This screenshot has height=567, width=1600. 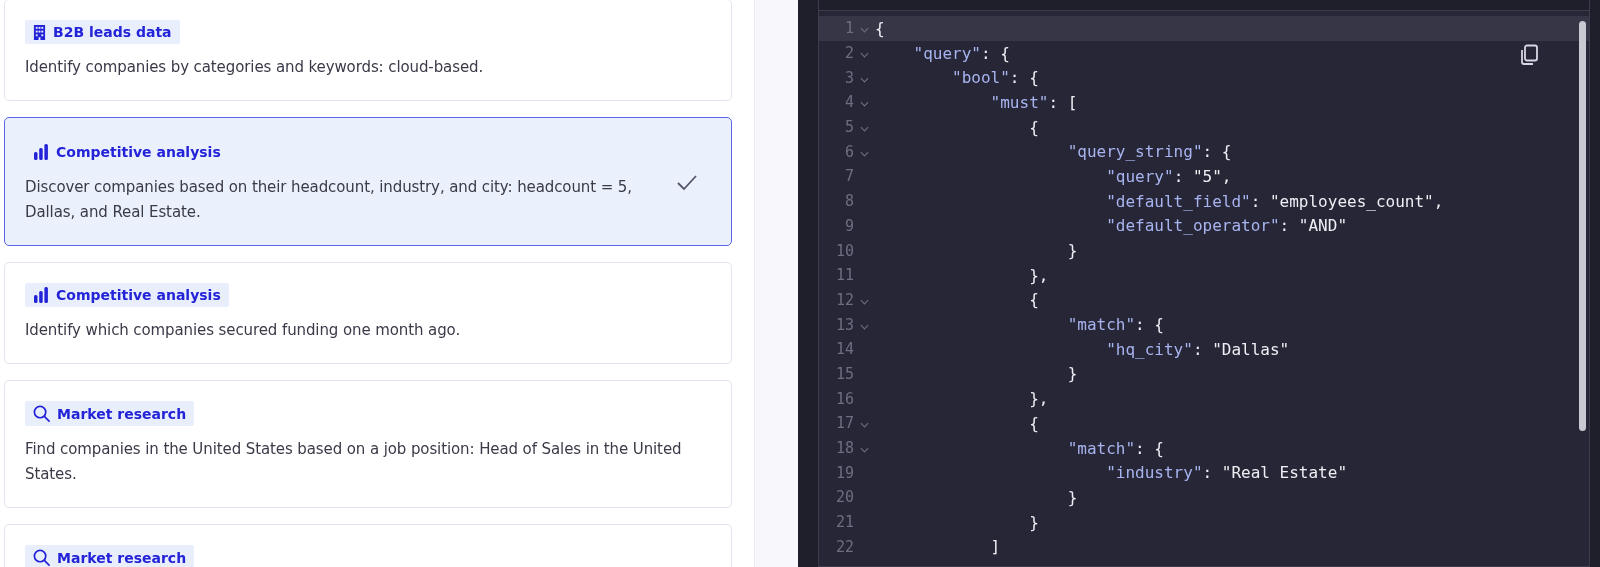 What do you see at coordinates (1274, 201) in the screenshot?
I see `code-line: "default_field": "employees_count",` at bounding box center [1274, 201].